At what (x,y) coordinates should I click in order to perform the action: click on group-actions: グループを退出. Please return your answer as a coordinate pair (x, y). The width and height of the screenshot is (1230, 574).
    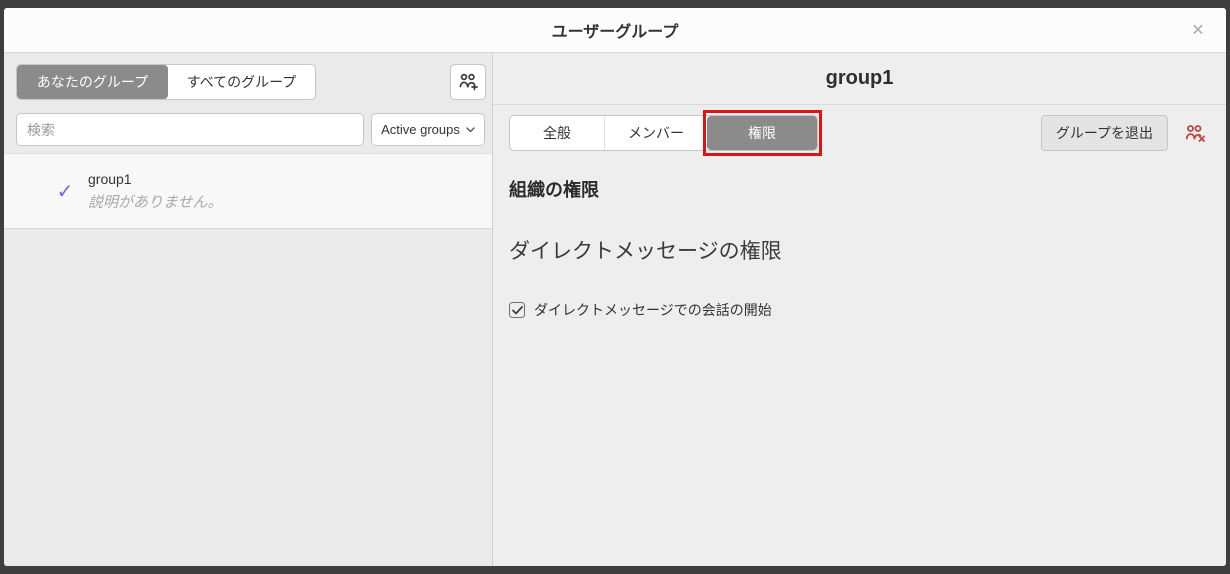
    Looking at the image, I should click on (1123, 133).